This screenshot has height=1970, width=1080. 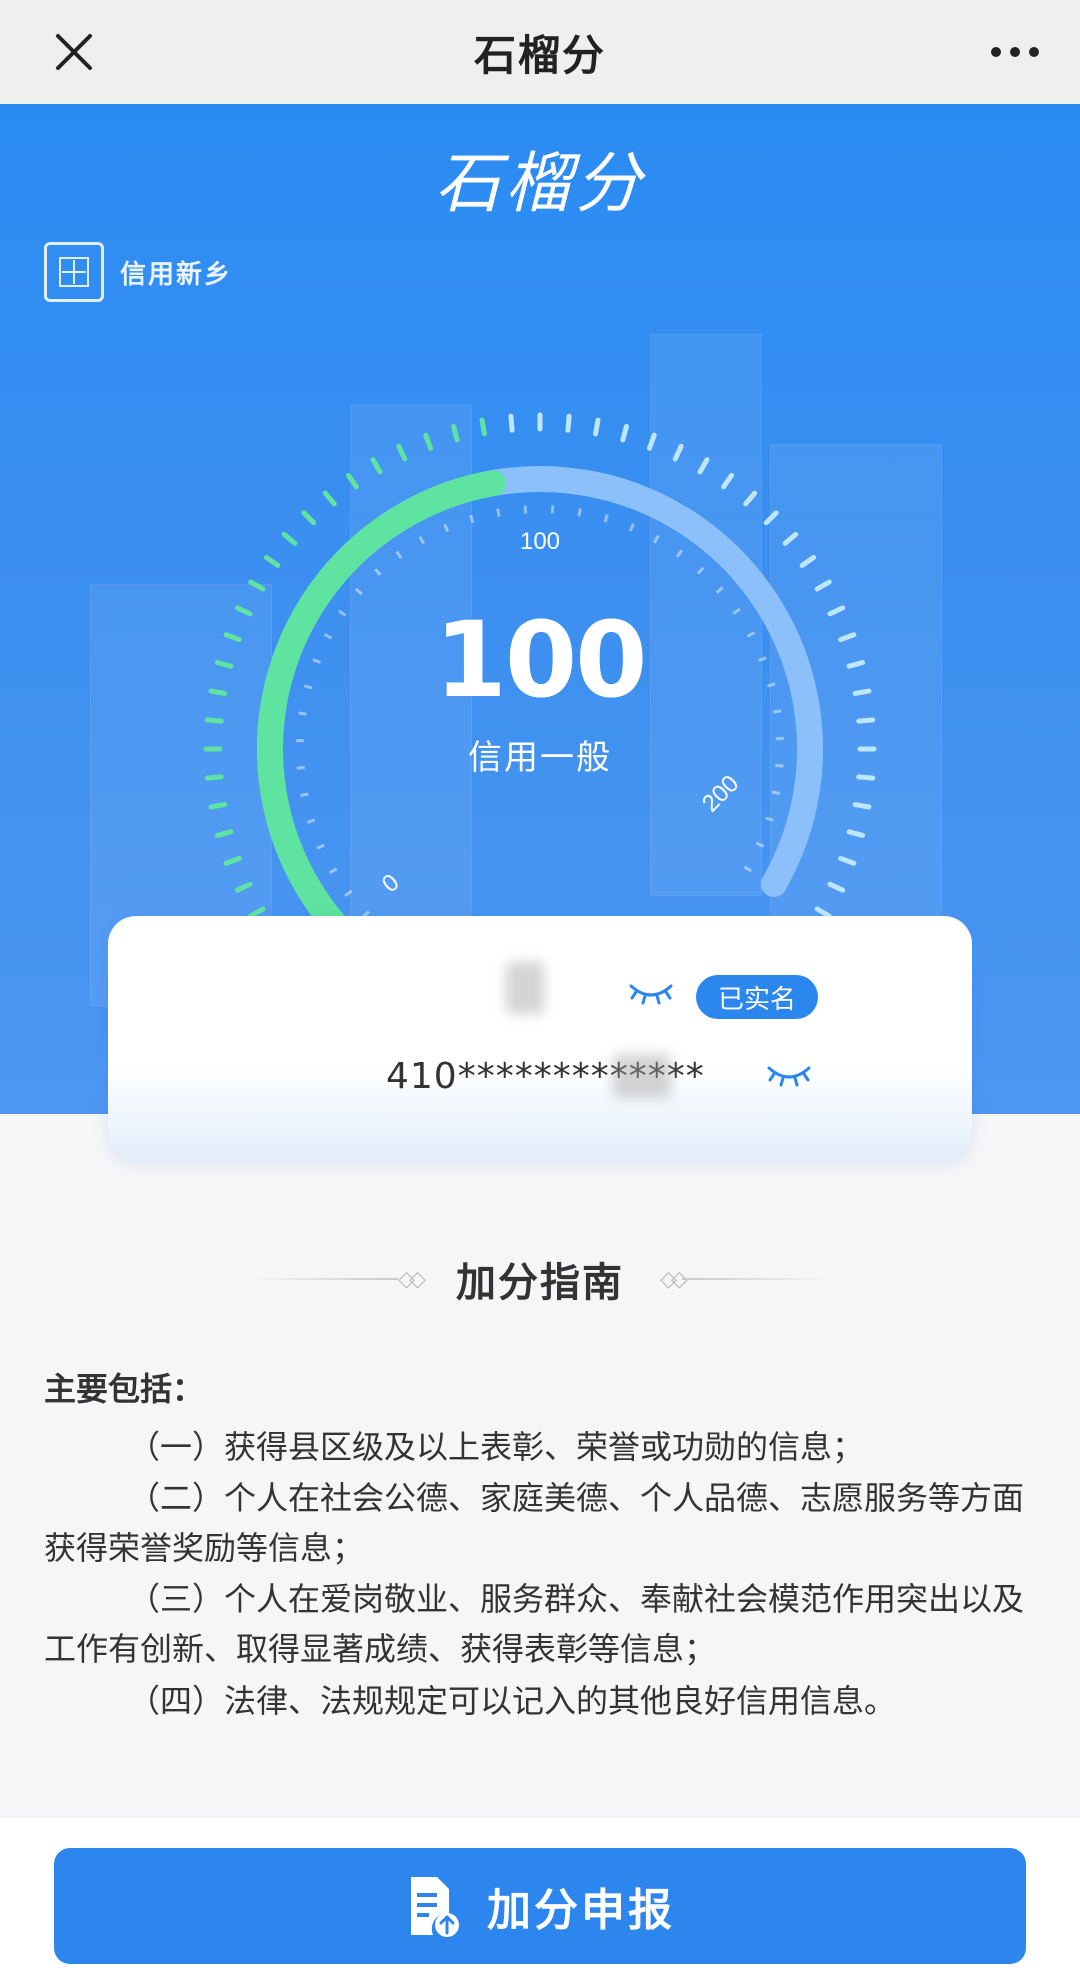 I want to click on close-icon, so click(x=74, y=52).